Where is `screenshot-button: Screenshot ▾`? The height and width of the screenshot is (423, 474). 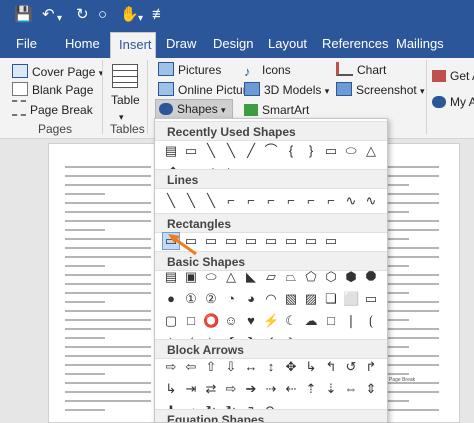
screenshot-button: Screenshot ▾ is located at coordinates (380, 90).